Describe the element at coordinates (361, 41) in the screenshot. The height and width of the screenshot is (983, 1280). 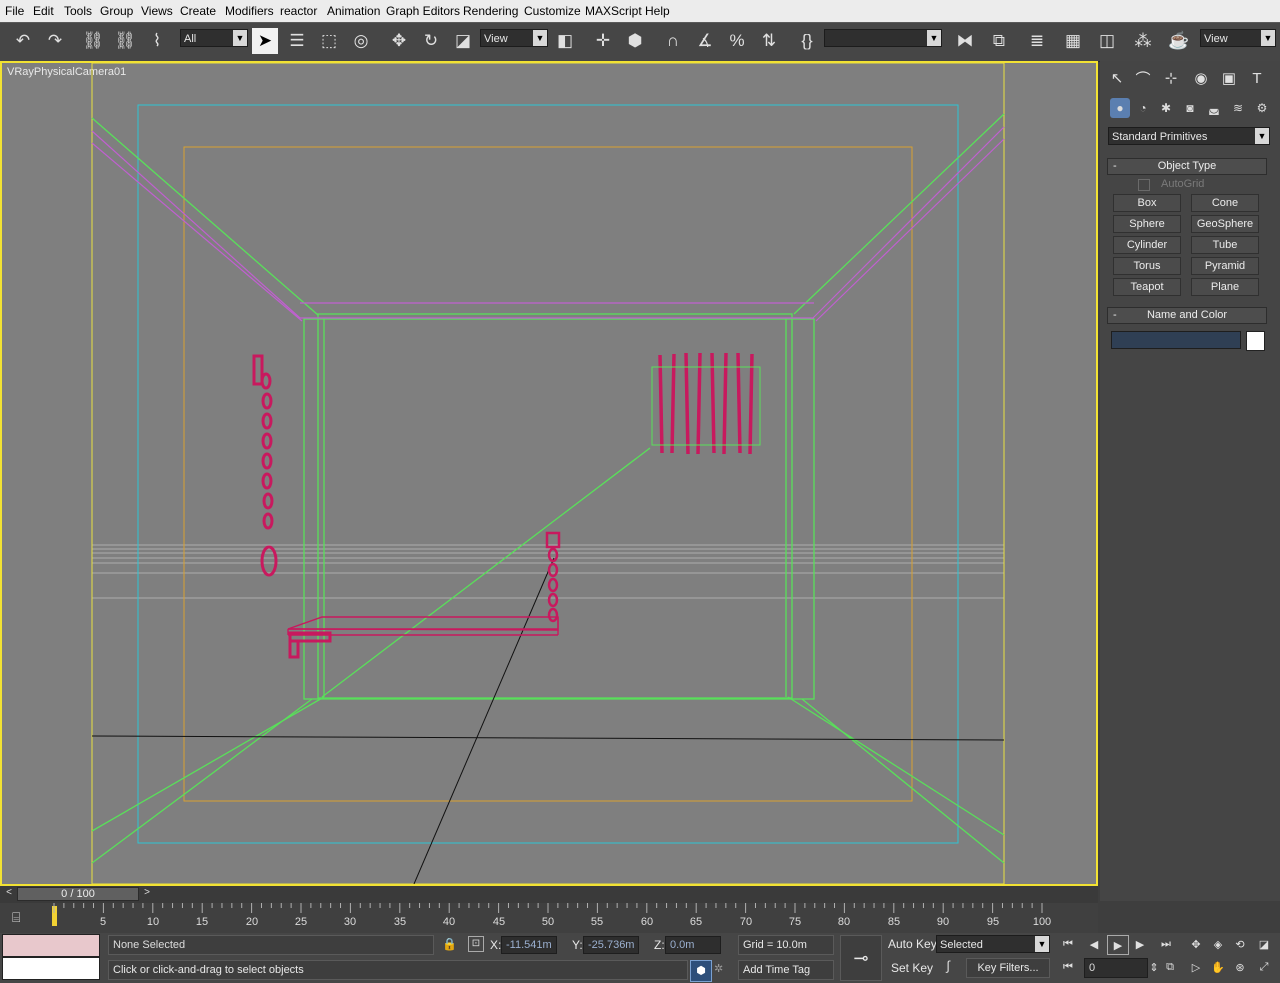
I see `window-crossing-icon: ◎` at that location.